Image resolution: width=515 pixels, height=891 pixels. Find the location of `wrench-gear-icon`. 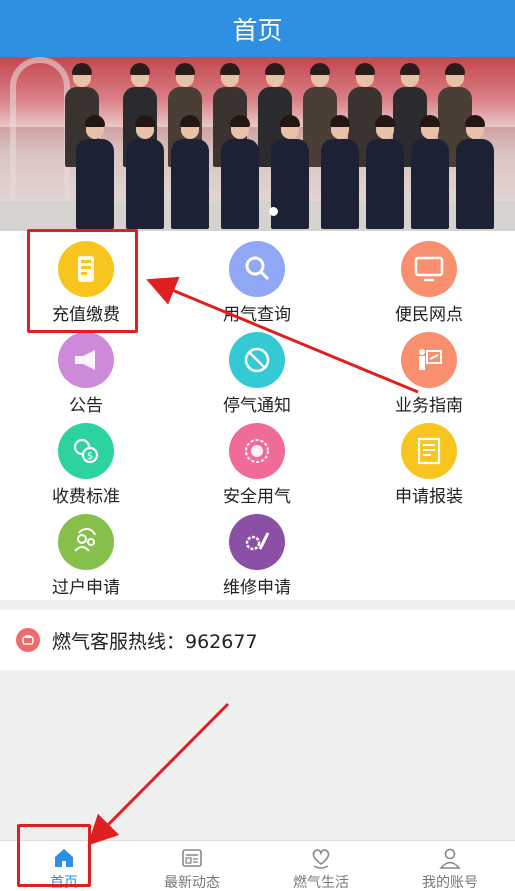

wrench-gear-icon is located at coordinates (257, 542).